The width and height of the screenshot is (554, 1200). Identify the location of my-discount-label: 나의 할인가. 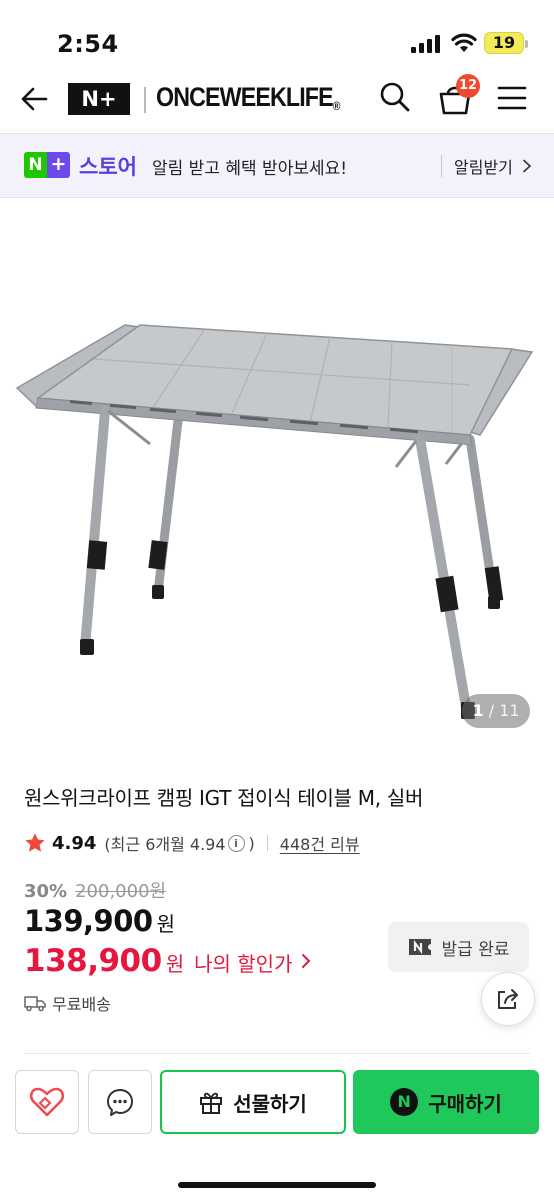
(243, 964).